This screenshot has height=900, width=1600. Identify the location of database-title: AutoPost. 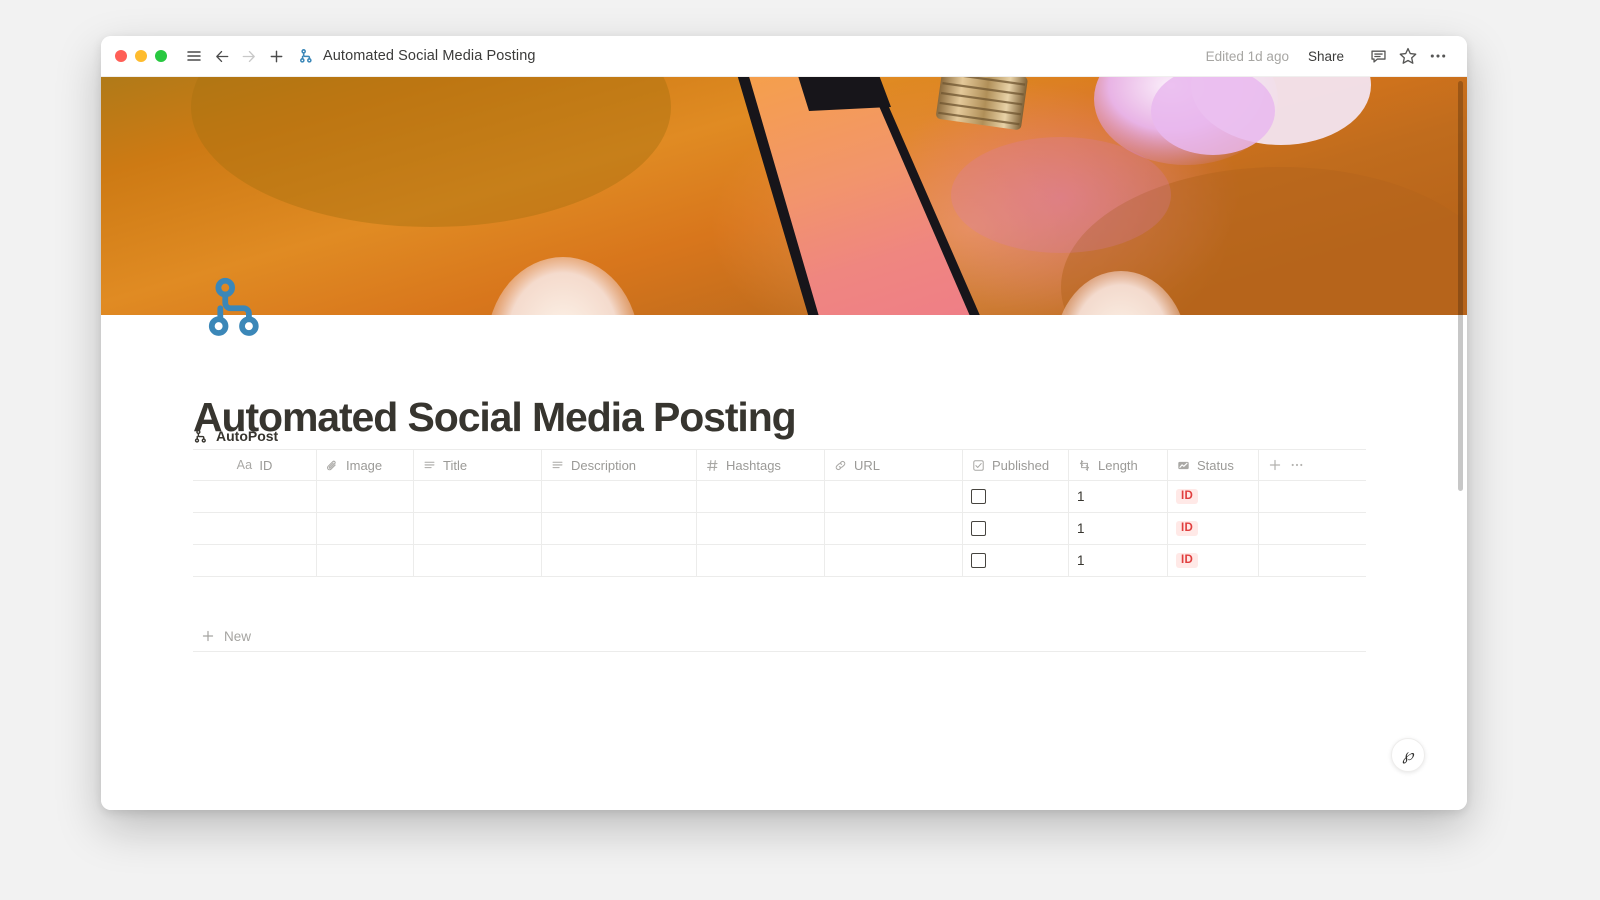
(236, 436).